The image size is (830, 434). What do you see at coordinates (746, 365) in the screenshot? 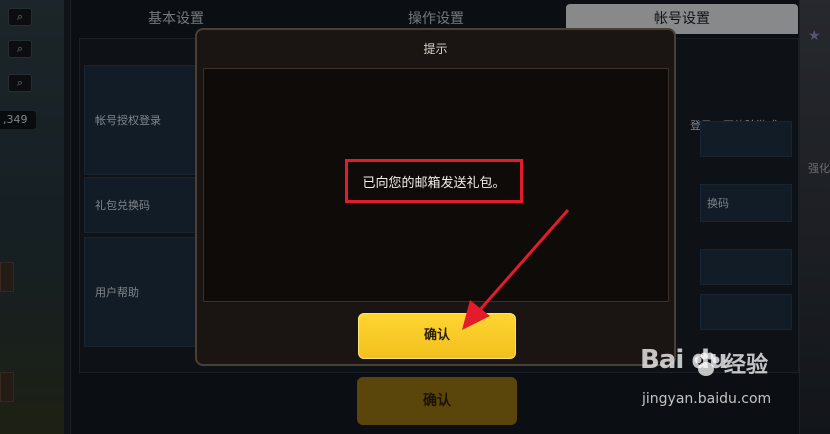
I see `watermark-jingyan: 经验` at bounding box center [746, 365].